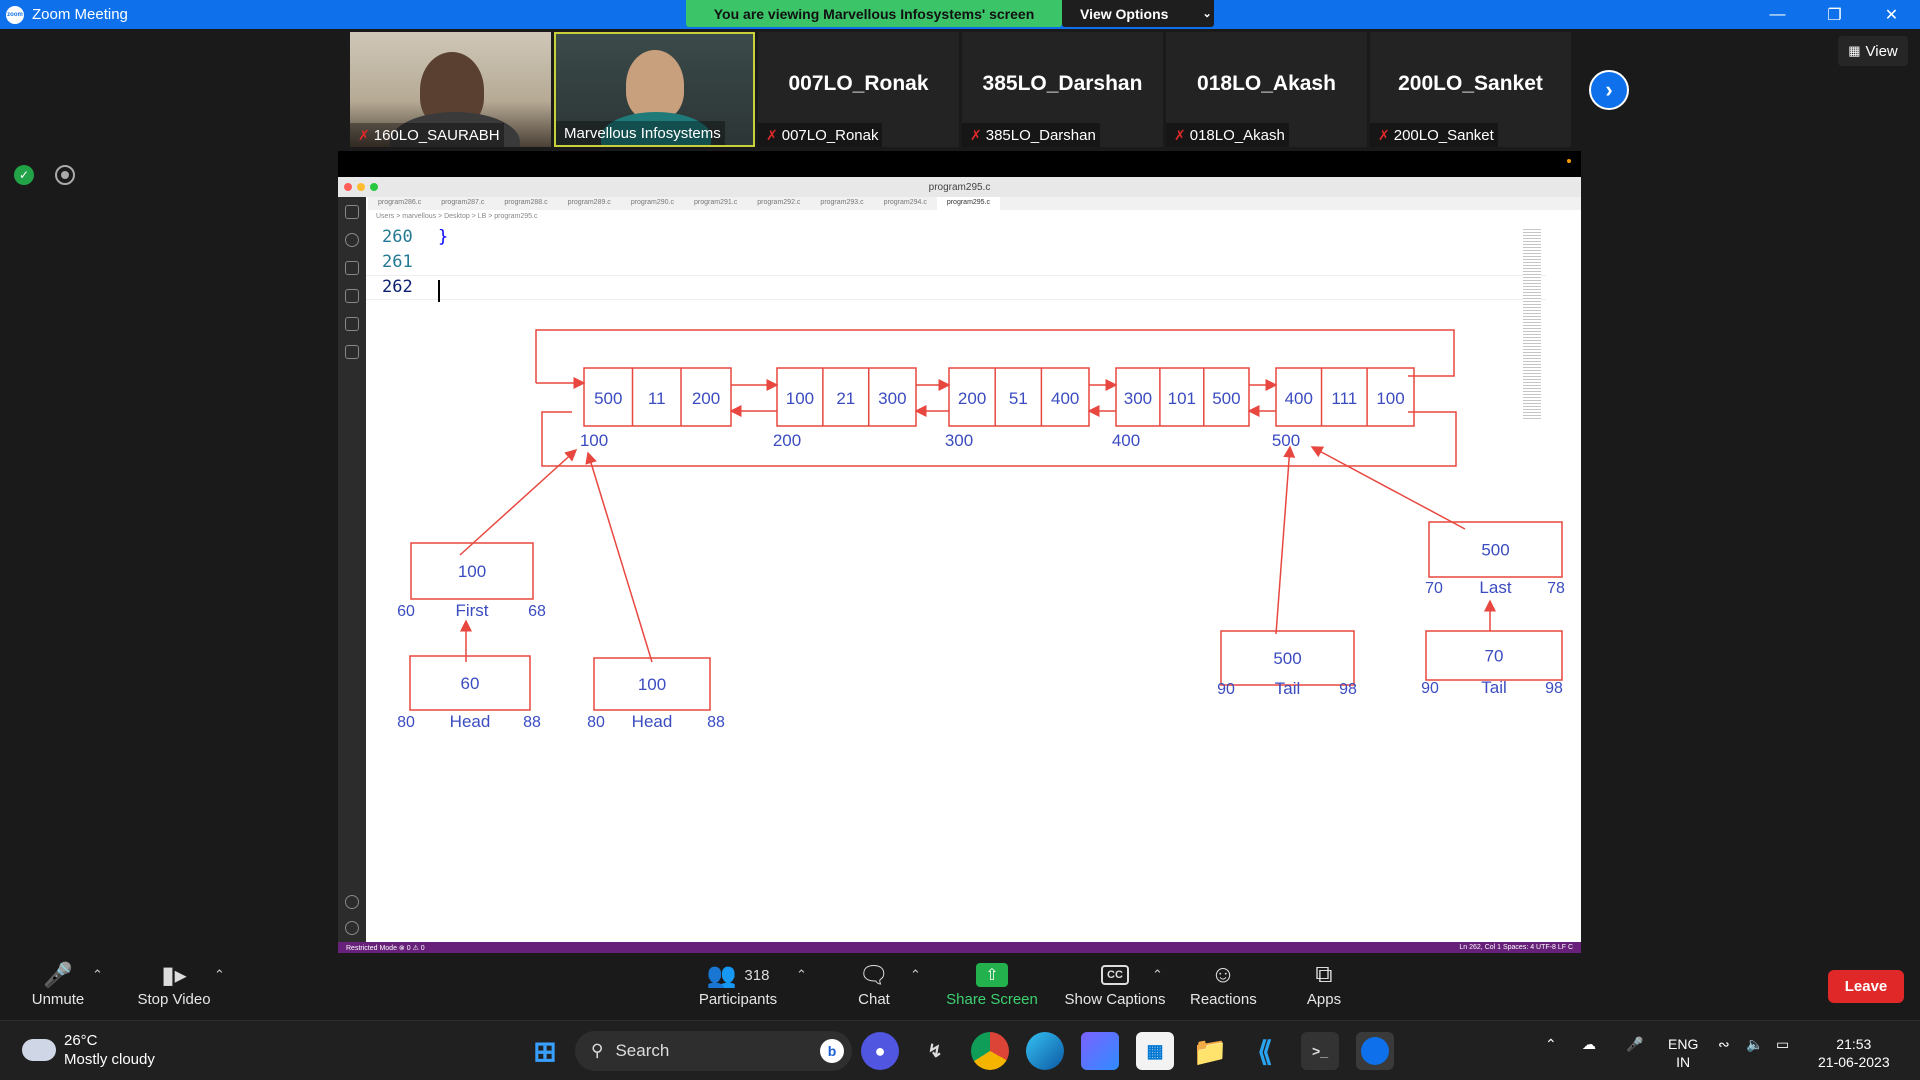  Describe the element at coordinates (706, 398) in the screenshot. I see `node-next-value: 200` at that location.